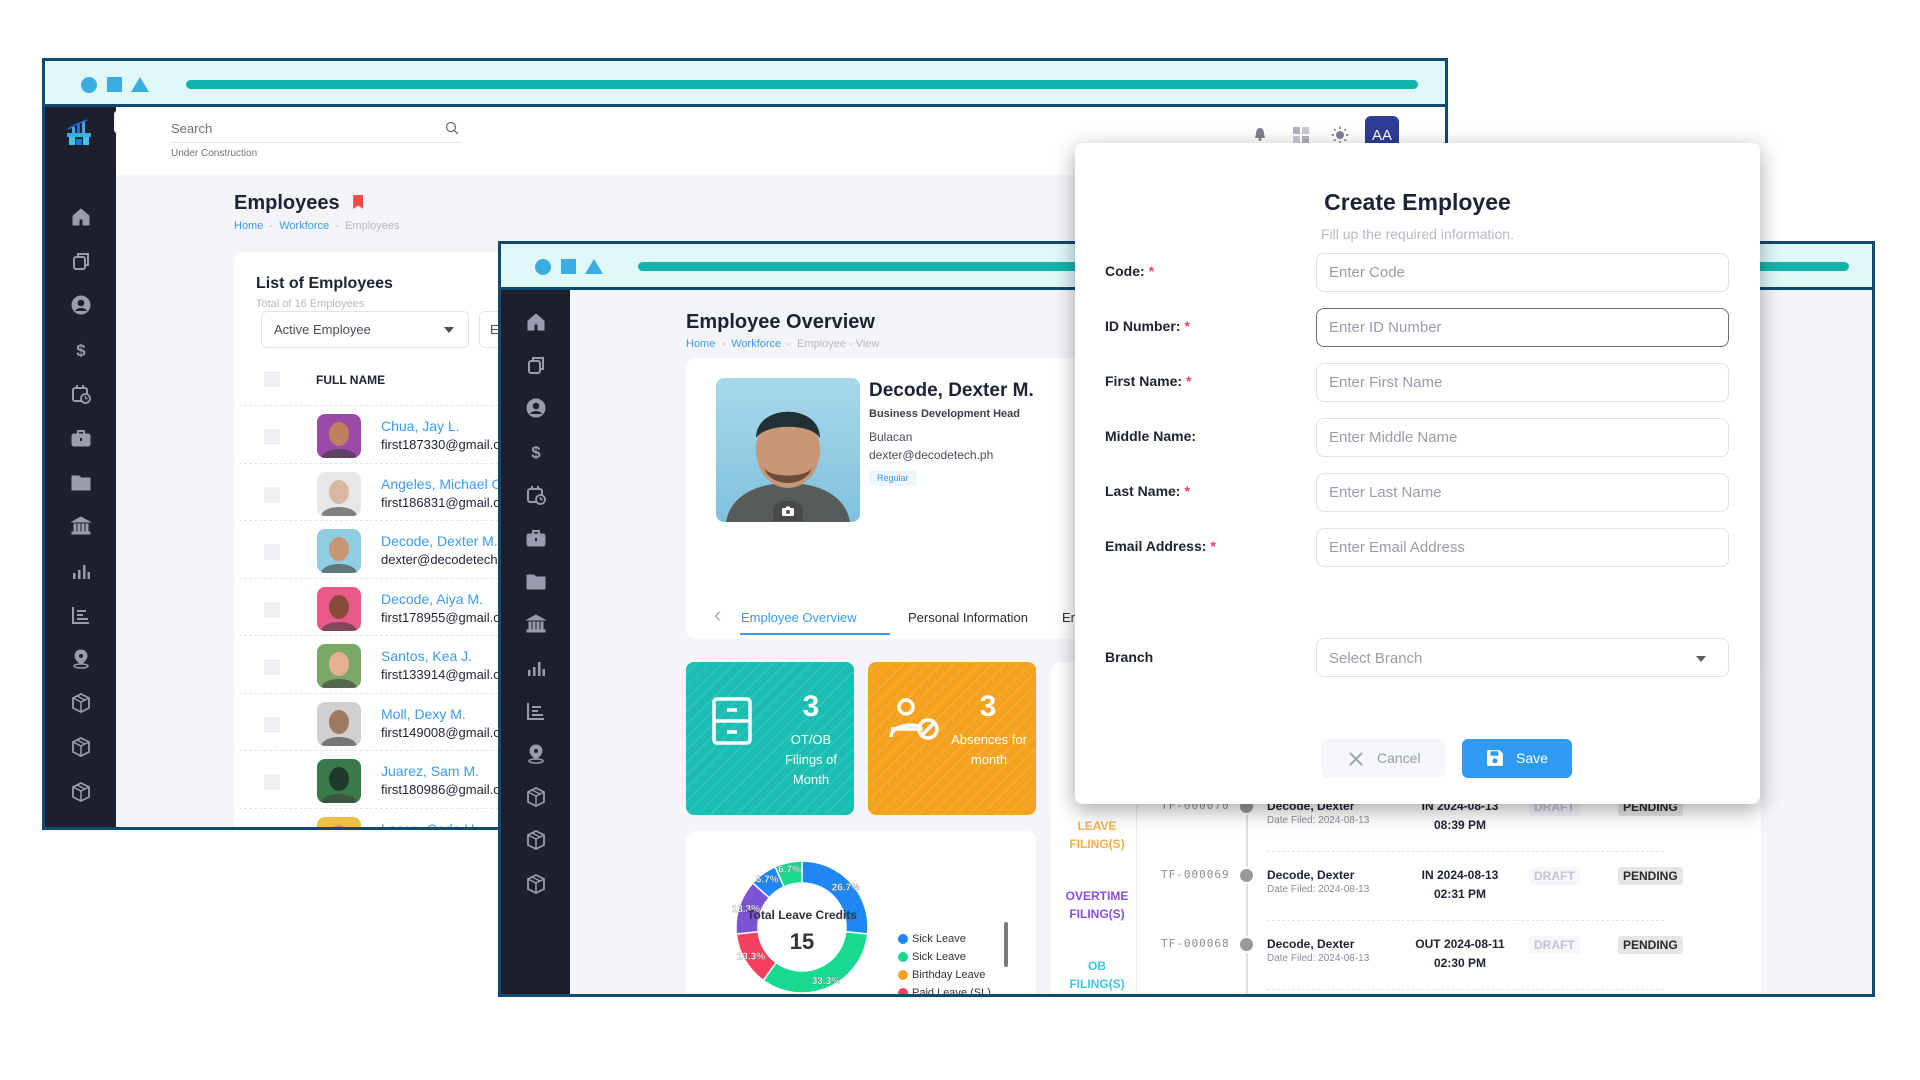  What do you see at coordinates (430, 771) in the screenshot?
I see `employee-name-link: Juarez, Sam M.` at bounding box center [430, 771].